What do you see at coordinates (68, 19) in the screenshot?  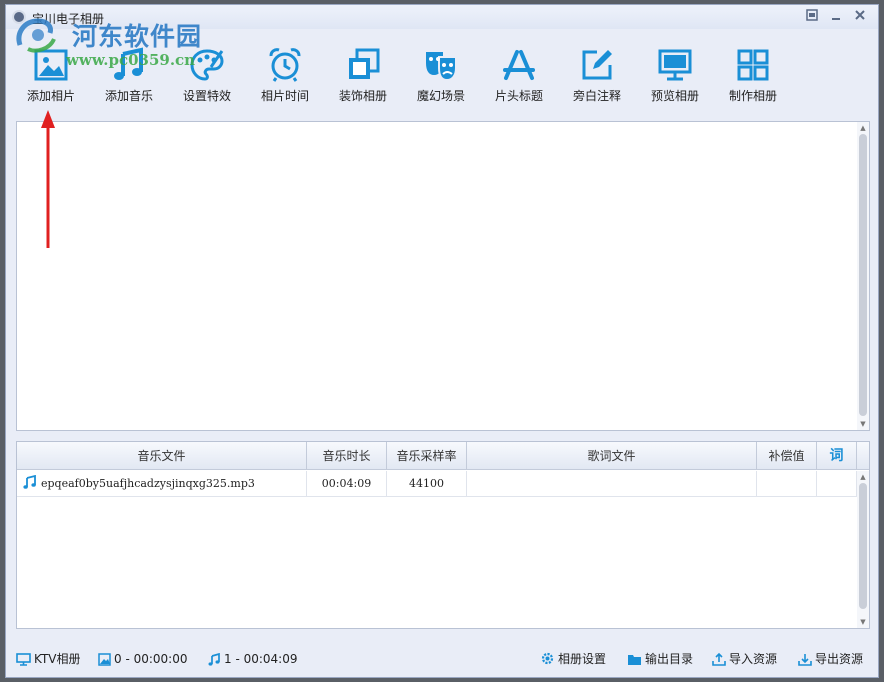 I see `window-title: 宝川电子相册` at bounding box center [68, 19].